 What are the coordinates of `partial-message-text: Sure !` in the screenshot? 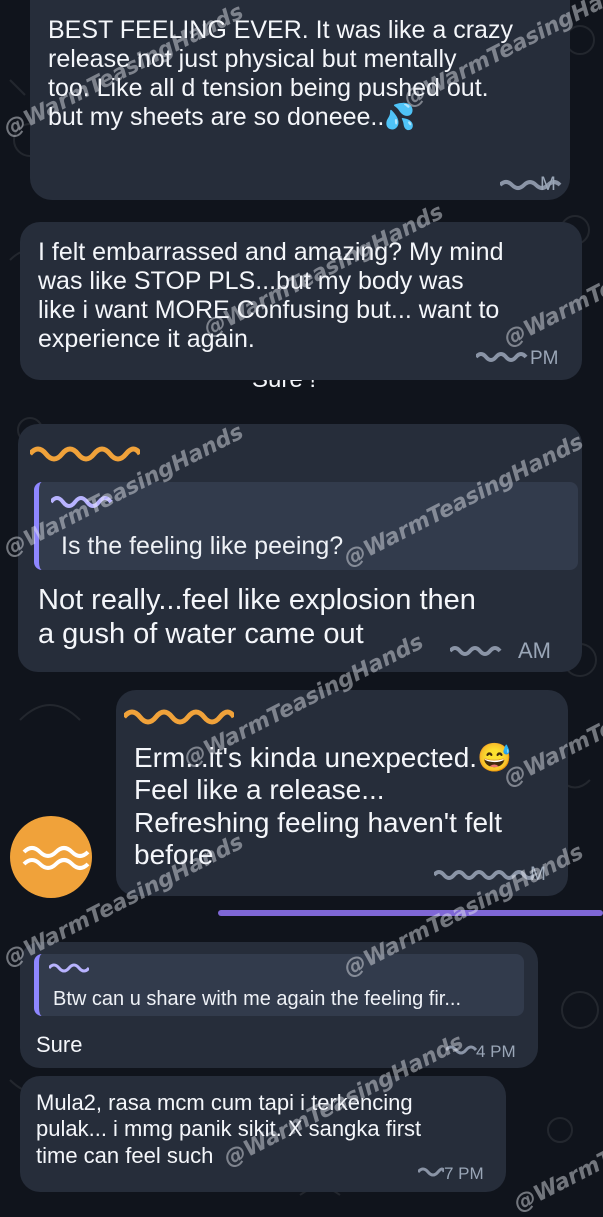 It's located at (295, 387).